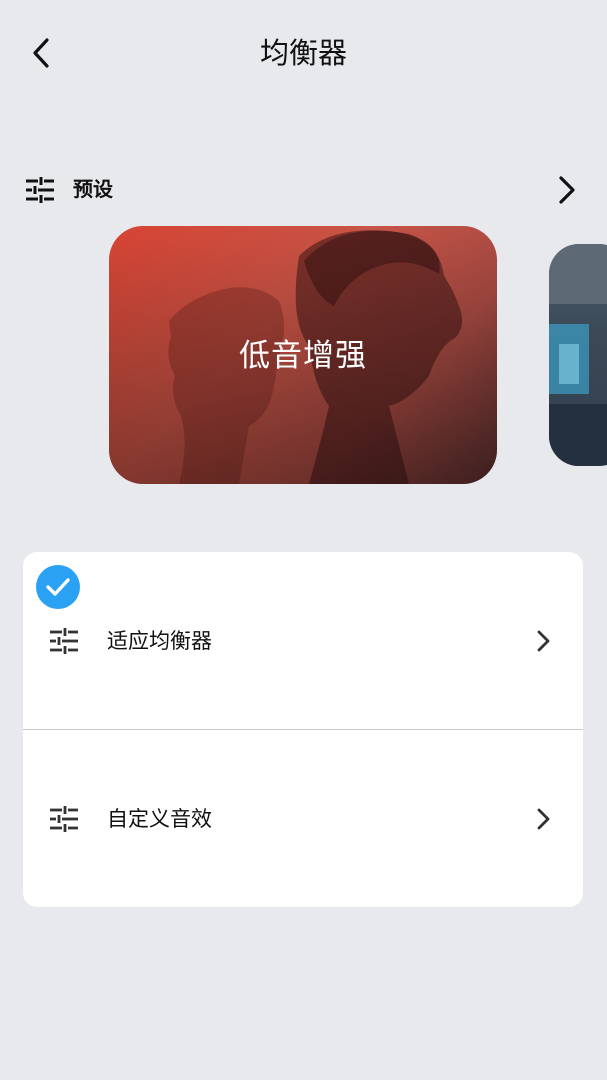 The width and height of the screenshot is (607, 1080). I want to click on preset-cover-image, so click(578, 355).